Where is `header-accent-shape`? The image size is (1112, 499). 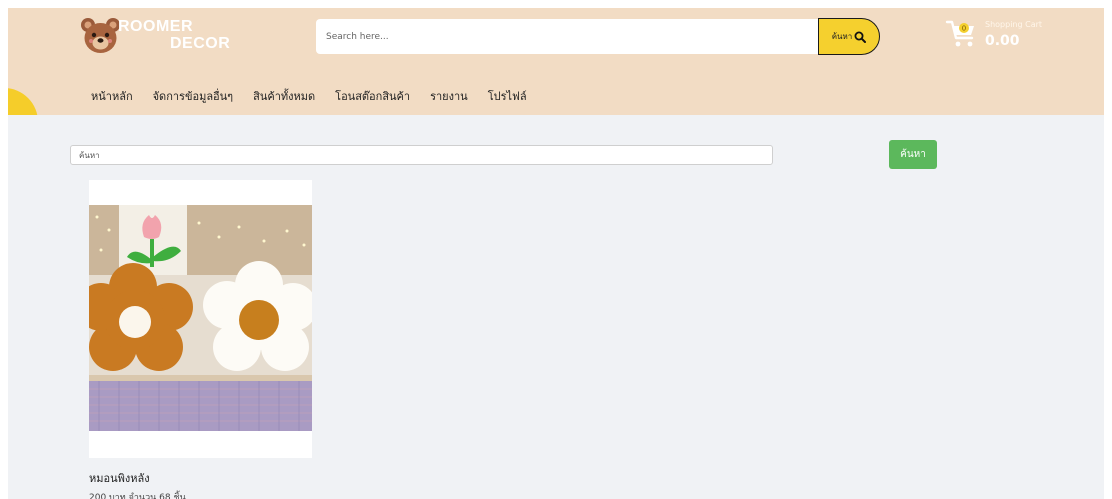 header-accent-shape is located at coordinates (23, 101).